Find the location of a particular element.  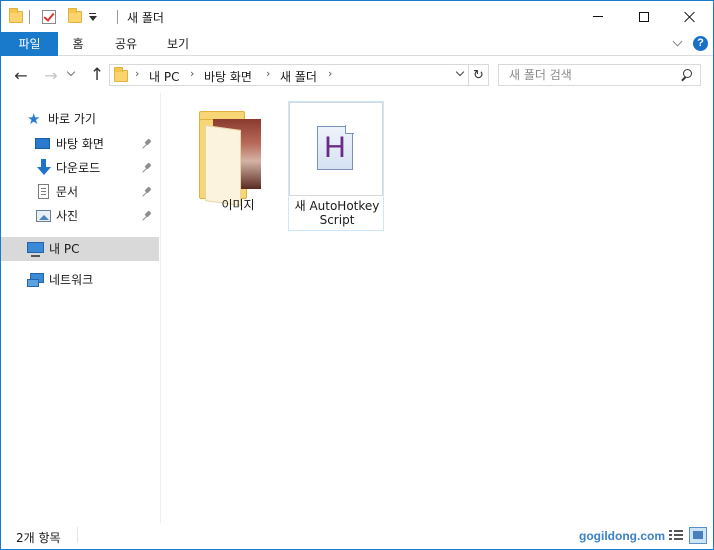

sidebar-item-desktop: 바탕 화면 is located at coordinates (80, 144).